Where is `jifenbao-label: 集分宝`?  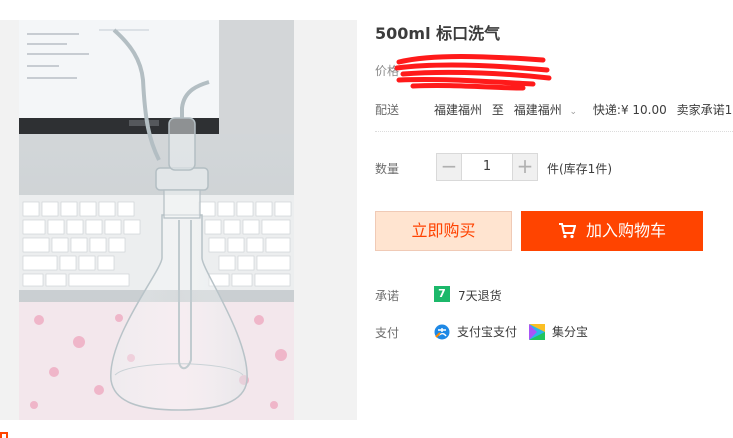
jifenbao-label: 集分宝 is located at coordinates (570, 332).